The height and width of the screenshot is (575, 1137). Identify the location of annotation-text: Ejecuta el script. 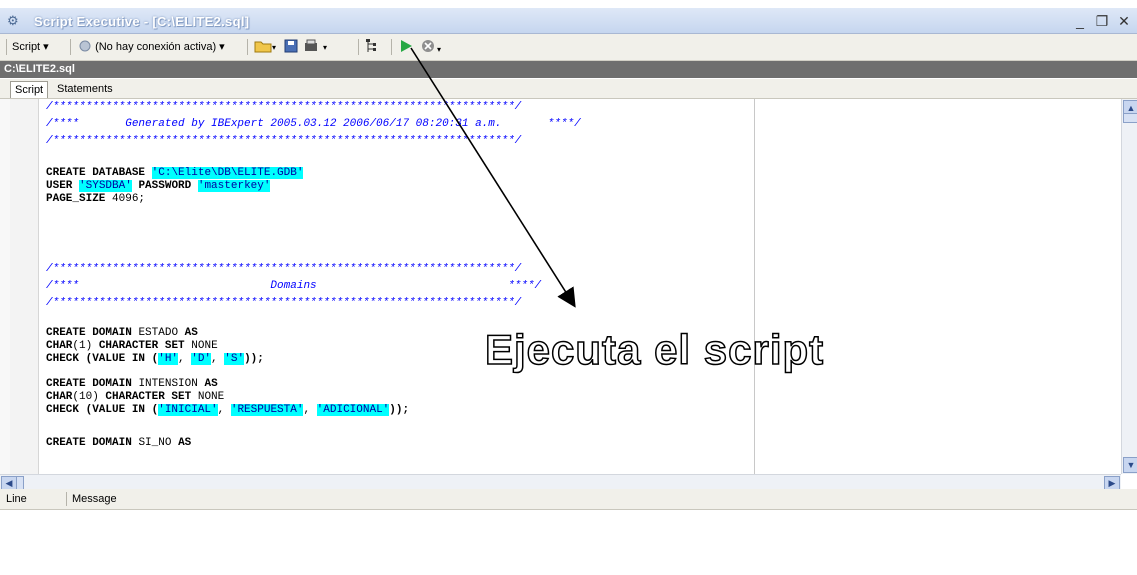
(654, 349).